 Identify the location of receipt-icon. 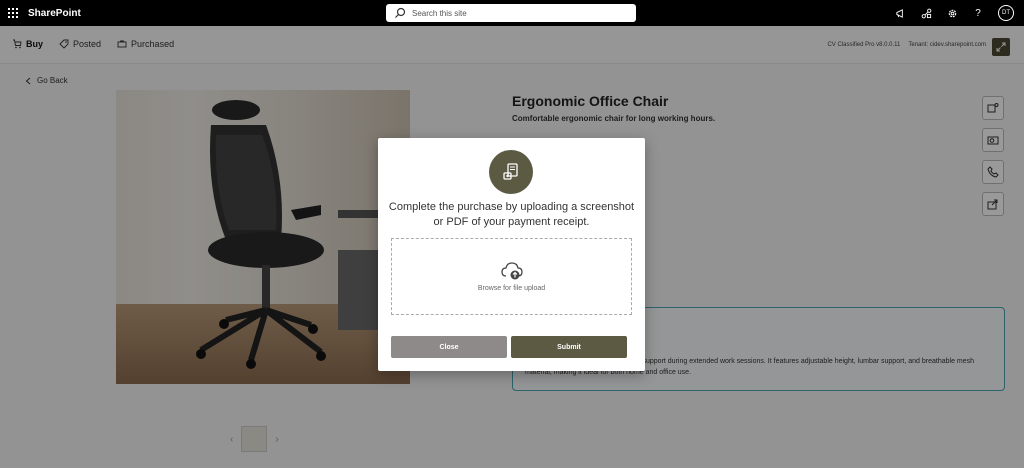
(511, 172).